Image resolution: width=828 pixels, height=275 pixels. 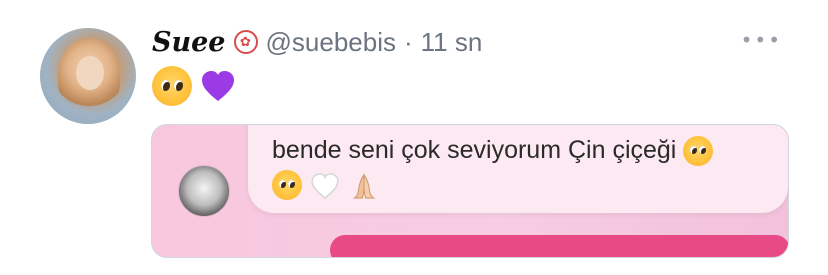 What do you see at coordinates (90, 73) in the screenshot?
I see `avatar-face` at bounding box center [90, 73].